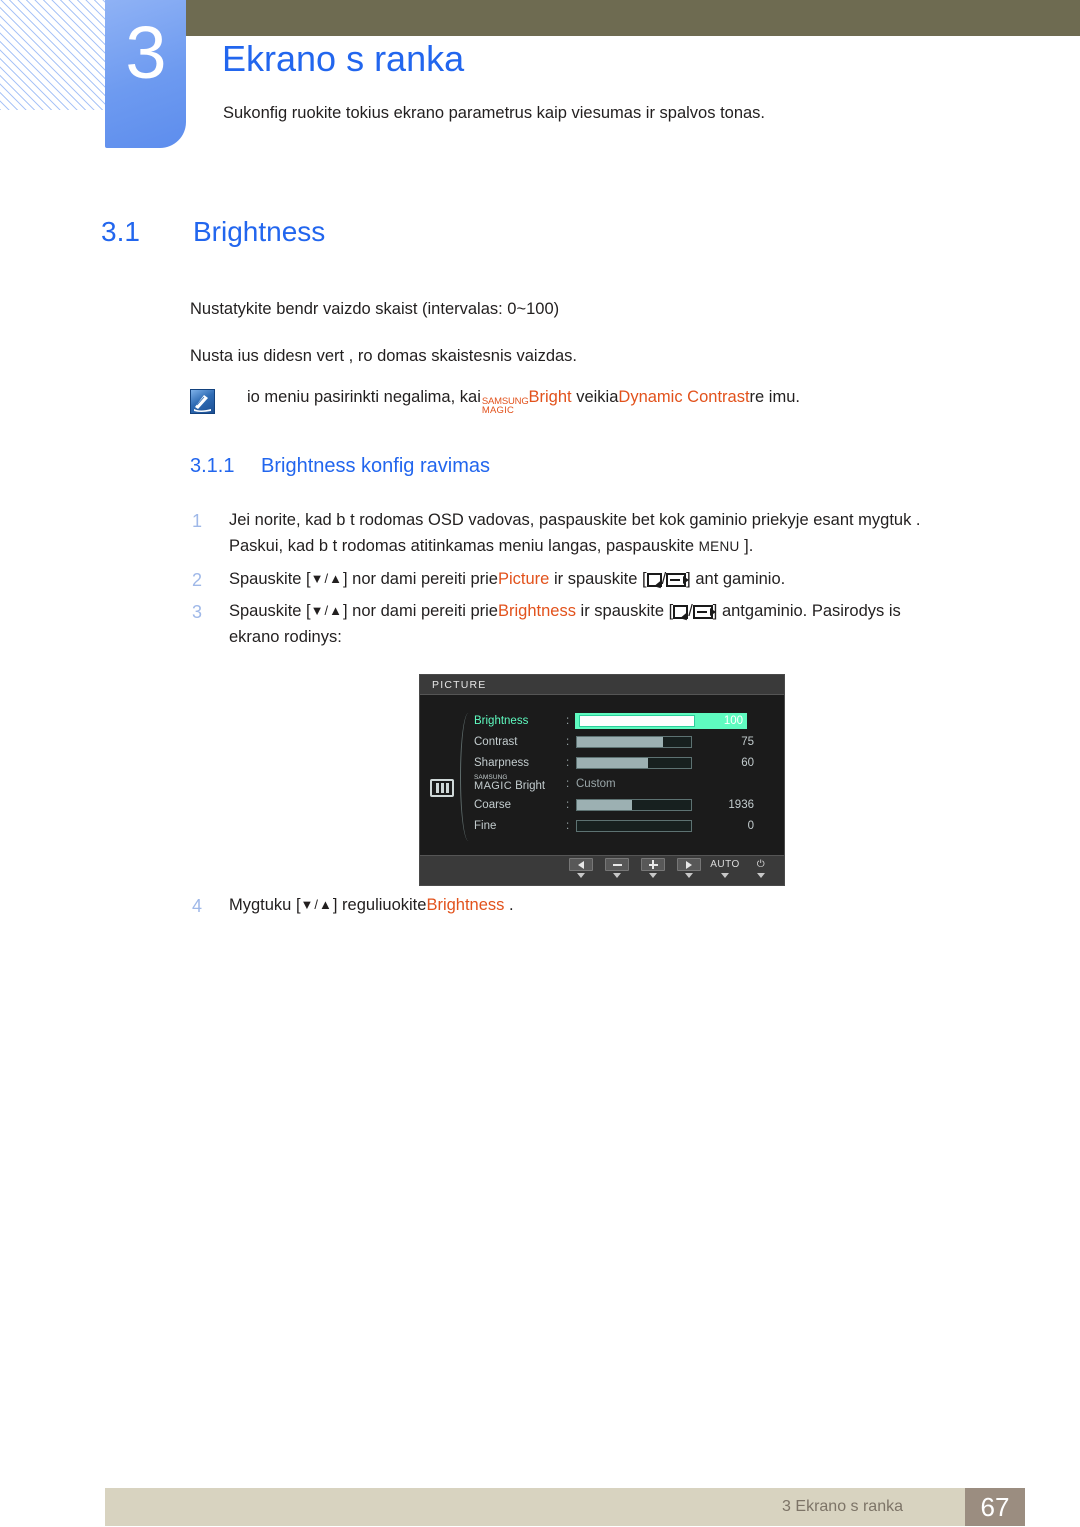 Image resolution: width=1080 pixels, height=1527 pixels. What do you see at coordinates (379, 905) in the screenshot?
I see `step4-b: ] reguliuokite` at bounding box center [379, 905].